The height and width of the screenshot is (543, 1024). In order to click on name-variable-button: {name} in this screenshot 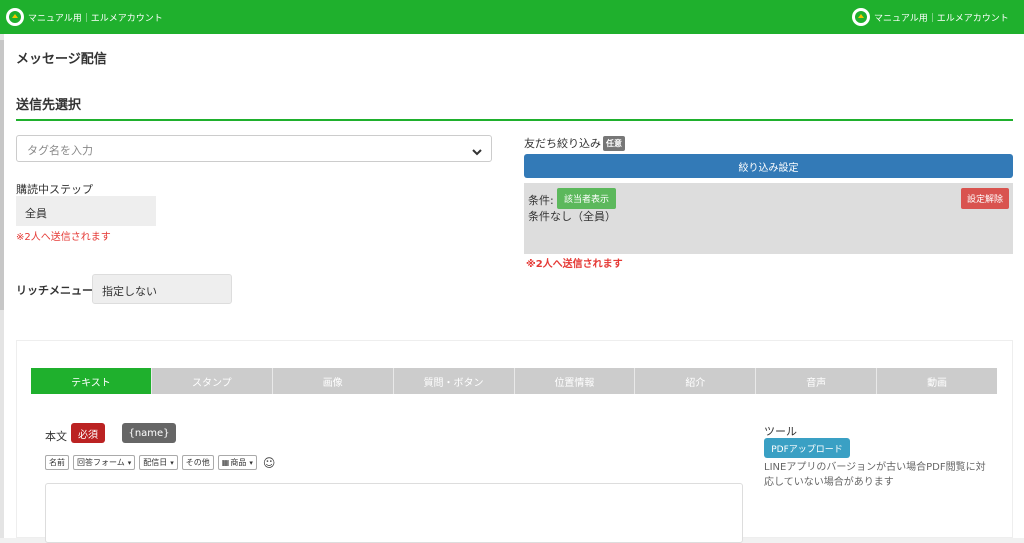, I will do `click(149, 433)`.